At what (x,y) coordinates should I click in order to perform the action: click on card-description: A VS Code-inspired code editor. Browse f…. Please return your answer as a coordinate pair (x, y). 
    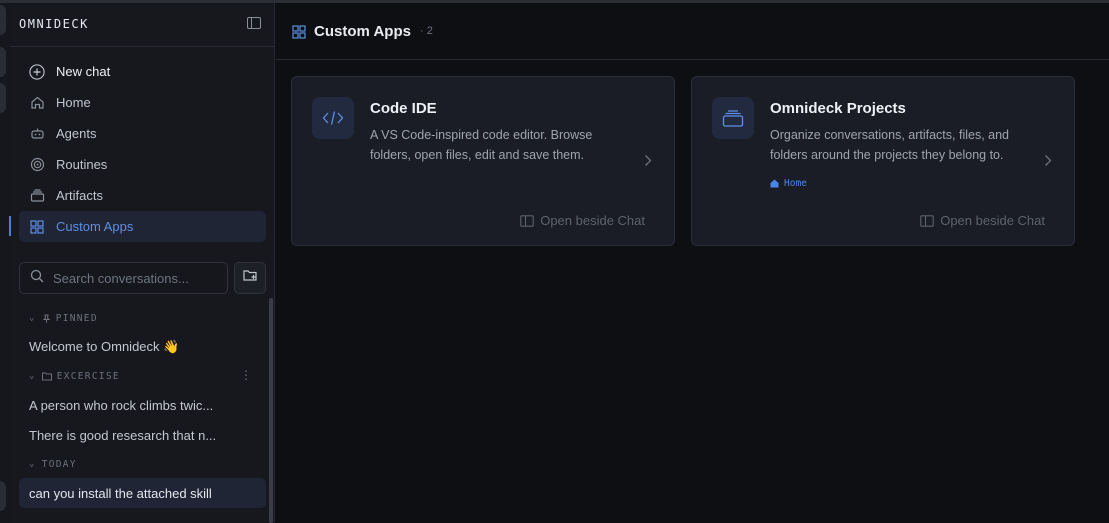
    Looking at the image, I should click on (481, 145).